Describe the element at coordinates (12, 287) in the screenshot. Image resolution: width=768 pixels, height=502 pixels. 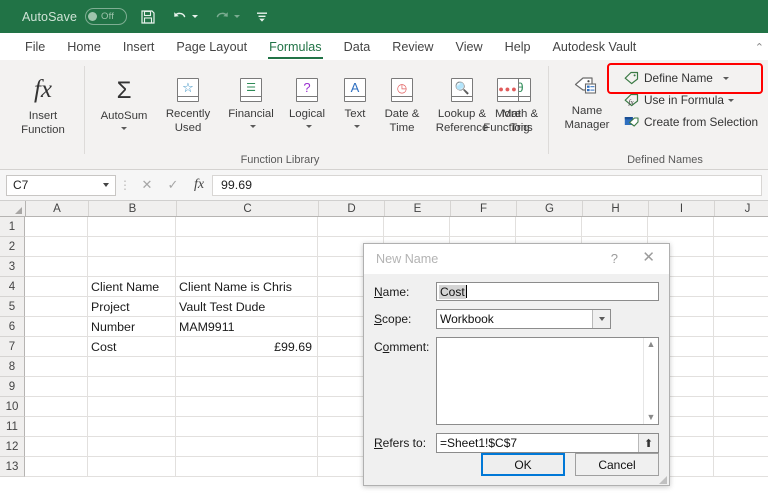
I see `row-header-4: 4` at that location.